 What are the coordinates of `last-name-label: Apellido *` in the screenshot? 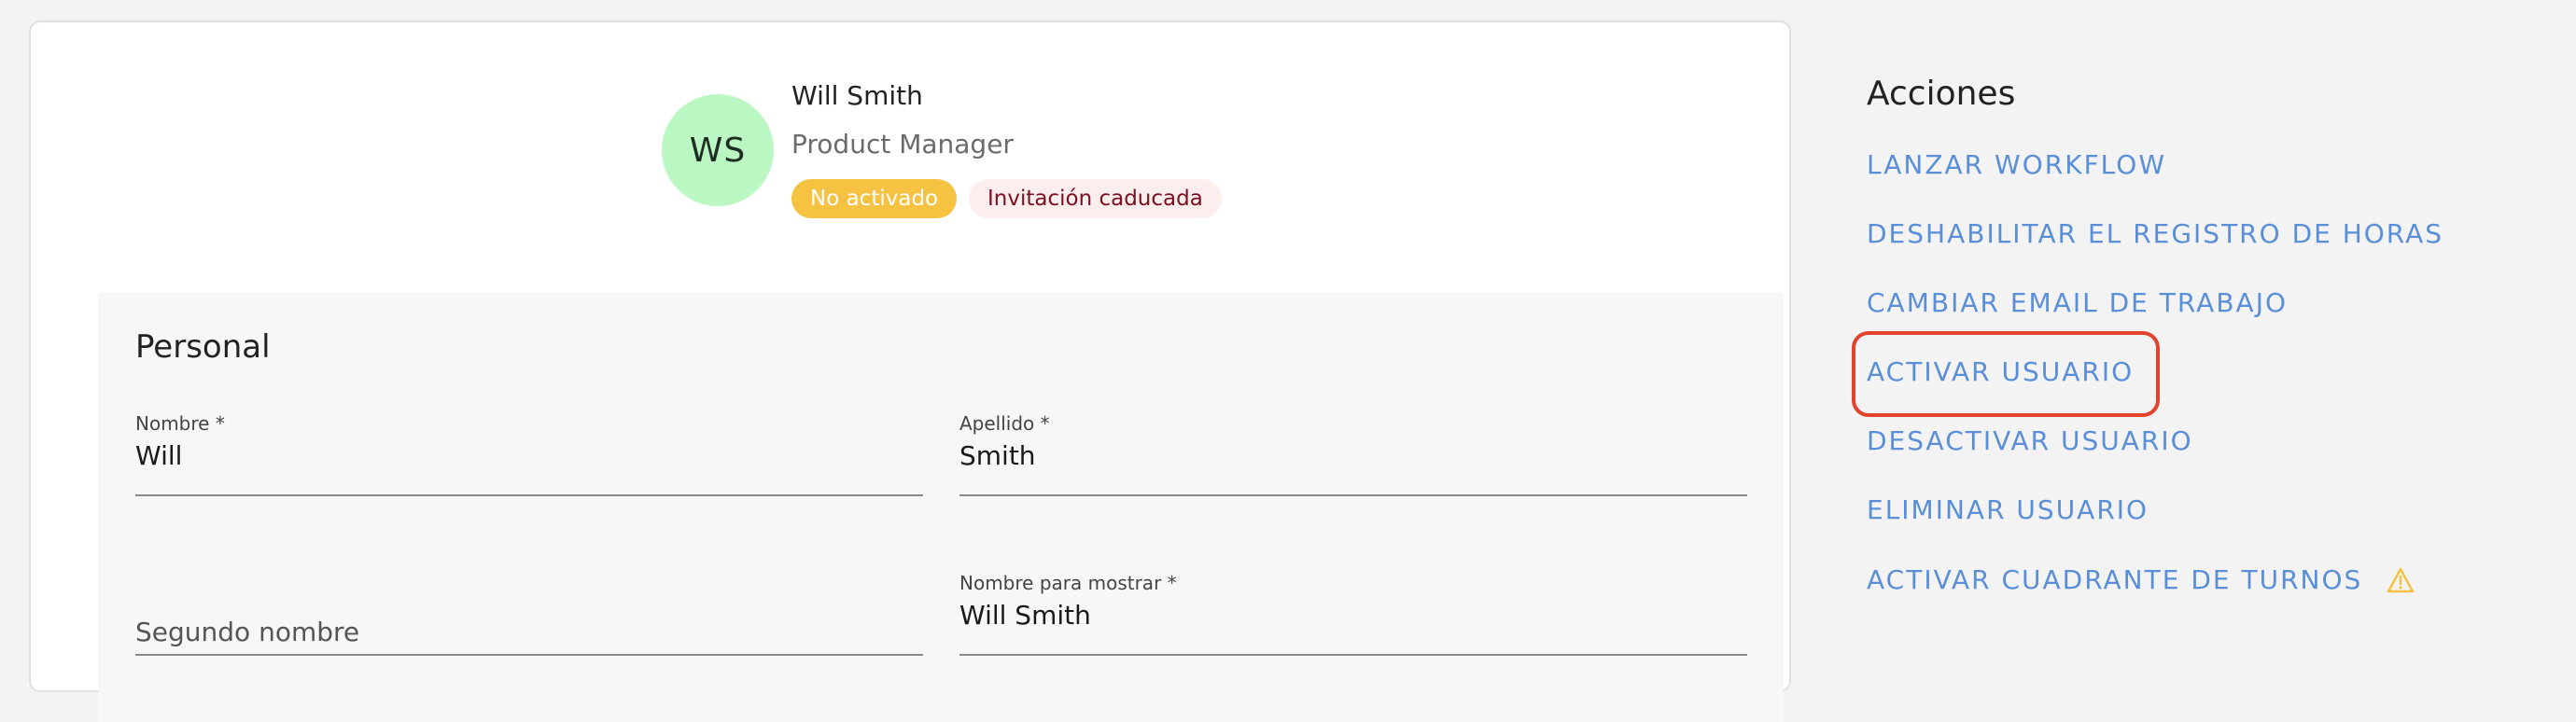 It's located at (1004, 423).